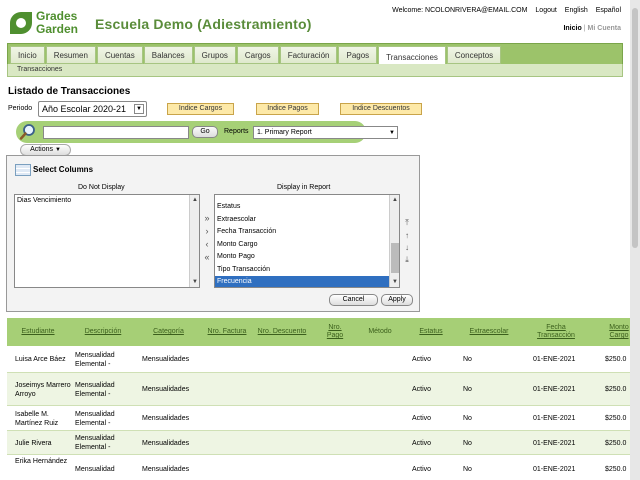 The image size is (640, 480). Describe the element at coordinates (38, 332) in the screenshot. I see `column-header: Estudiante` at that location.